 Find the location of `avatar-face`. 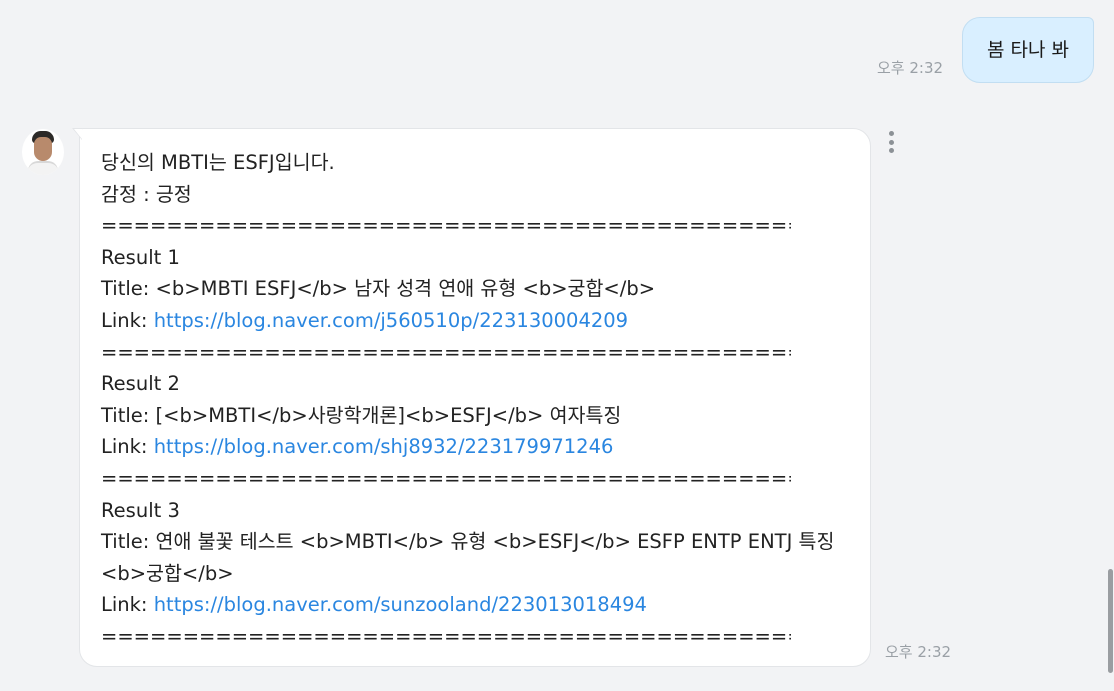

avatar-face is located at coordinates (43, 149).